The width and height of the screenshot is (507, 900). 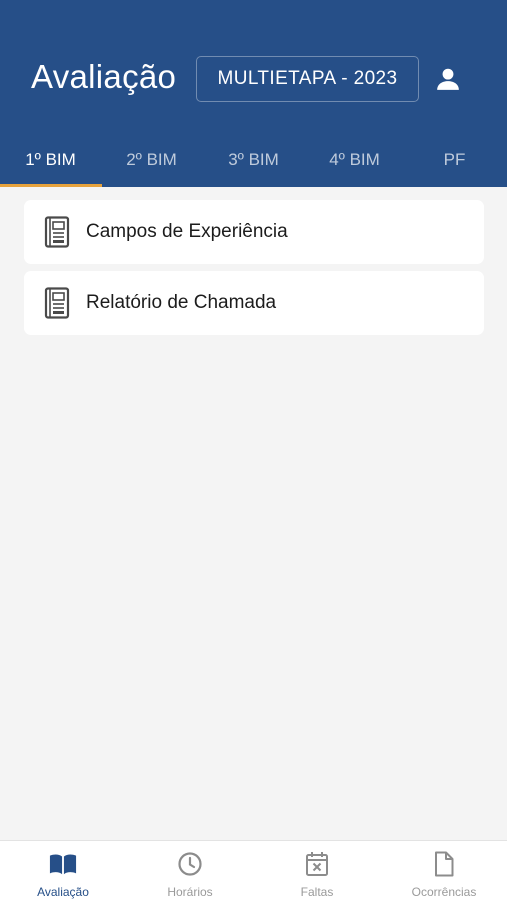 I want to click on user-icon, so click(x=448, y=79).